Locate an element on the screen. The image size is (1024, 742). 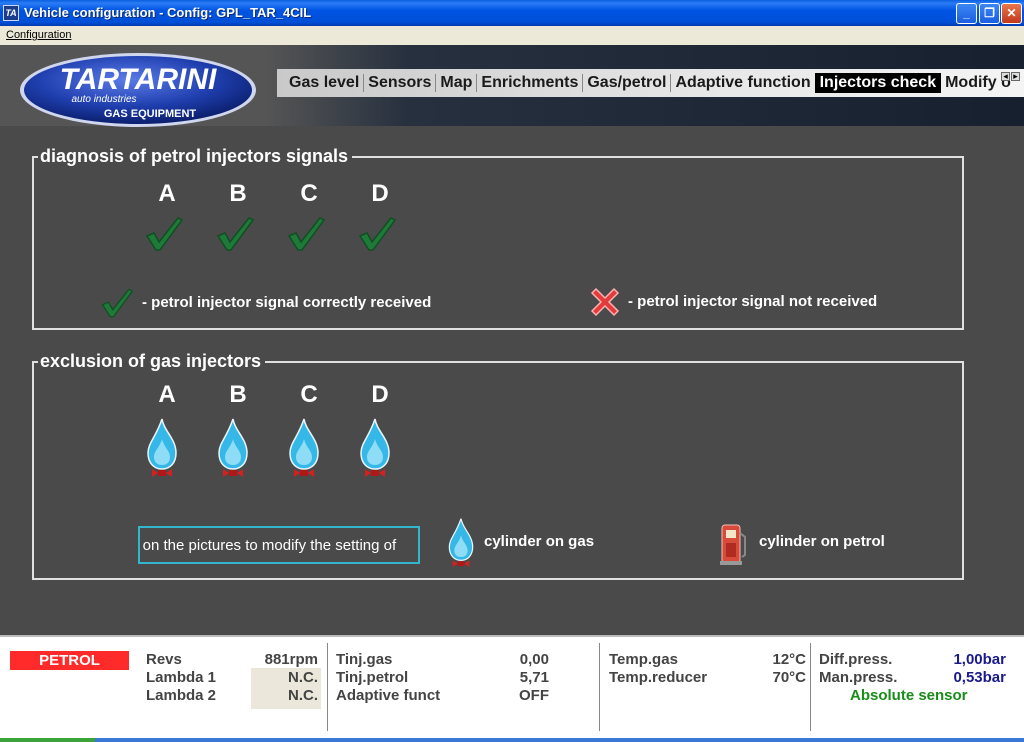
maximize-button: ❐ is located at coordinates (989, 13).